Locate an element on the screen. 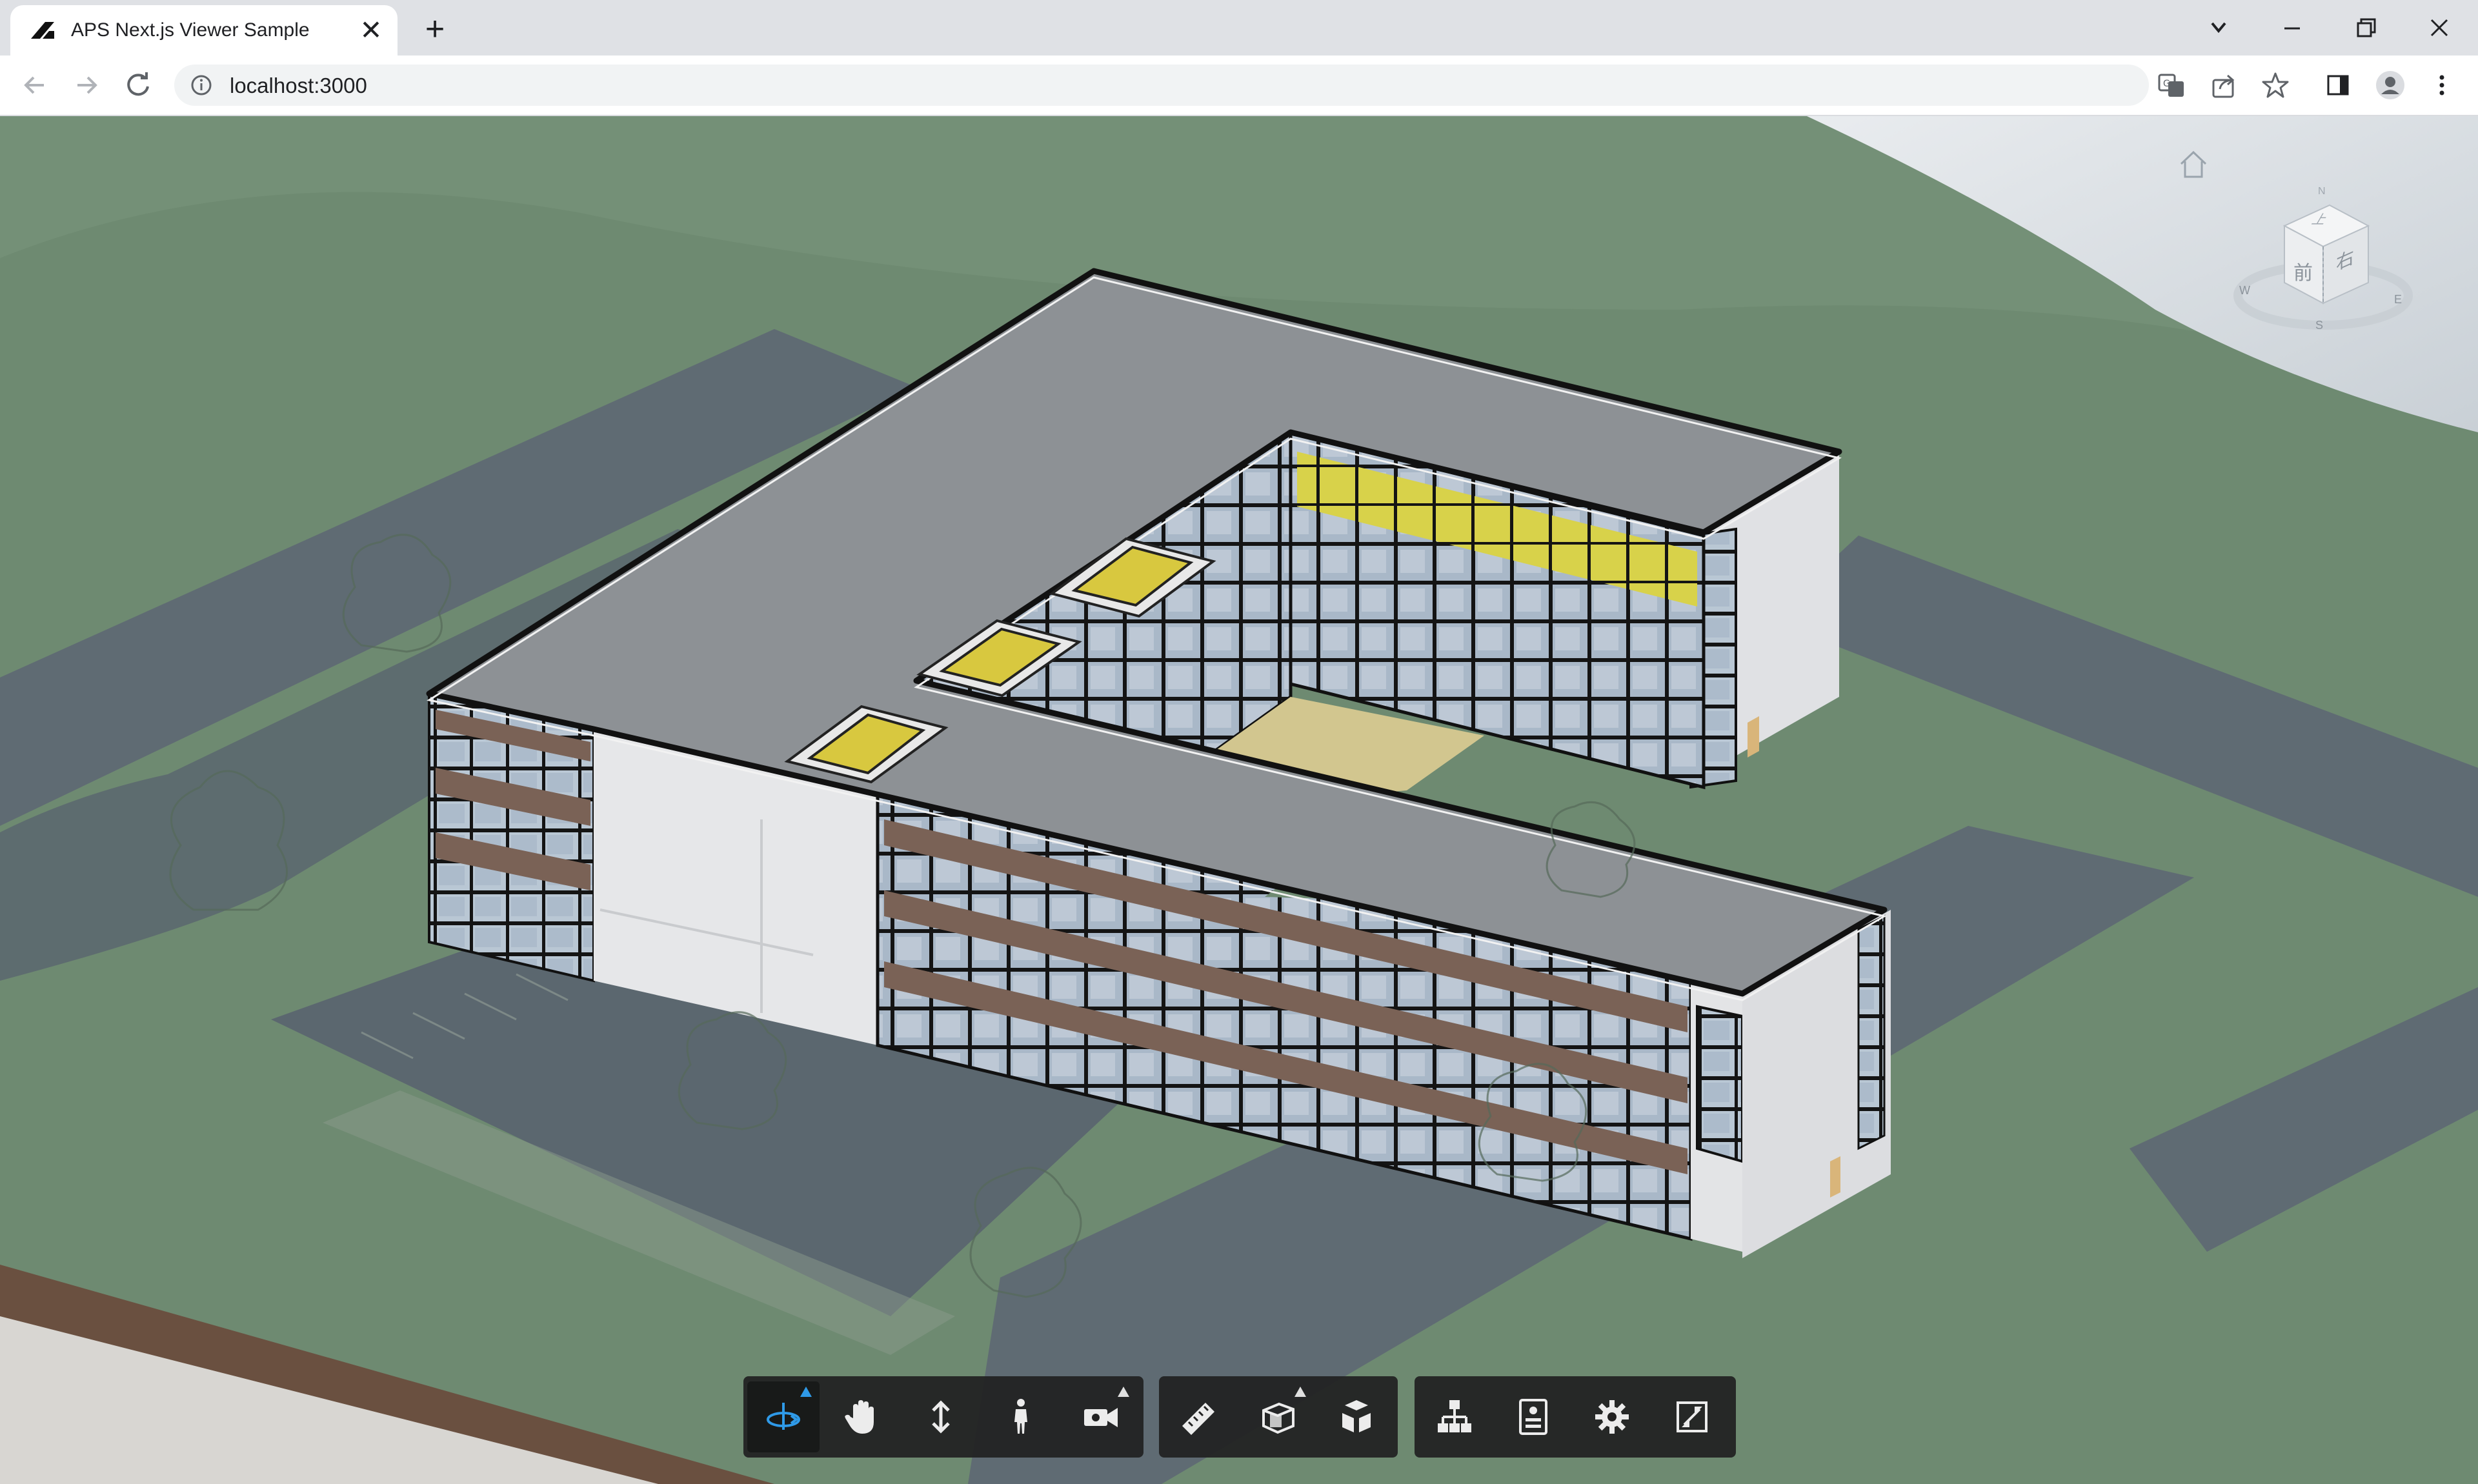  section-icon is located at coordinates (1278, 1418).